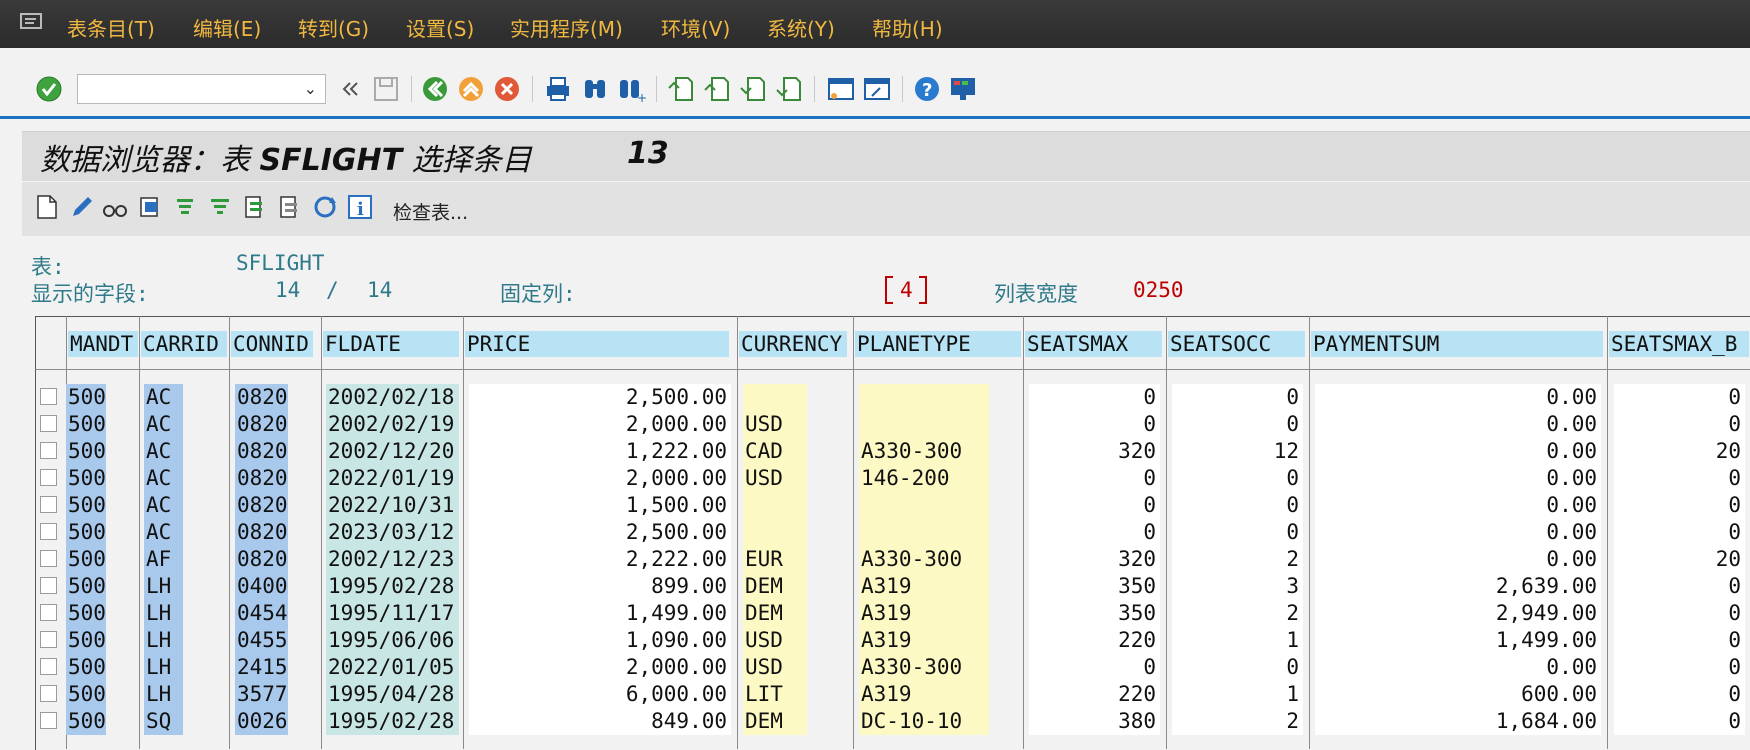  Describe the element at coordinates (391, 451) in the screenshot. I see `table-cell-fldate: 2002/12/20` at that location.